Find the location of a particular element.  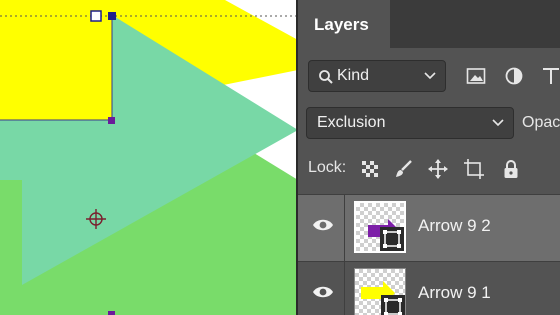

lock-image-pixels-brush-icon is located at coordinates (404, 169).